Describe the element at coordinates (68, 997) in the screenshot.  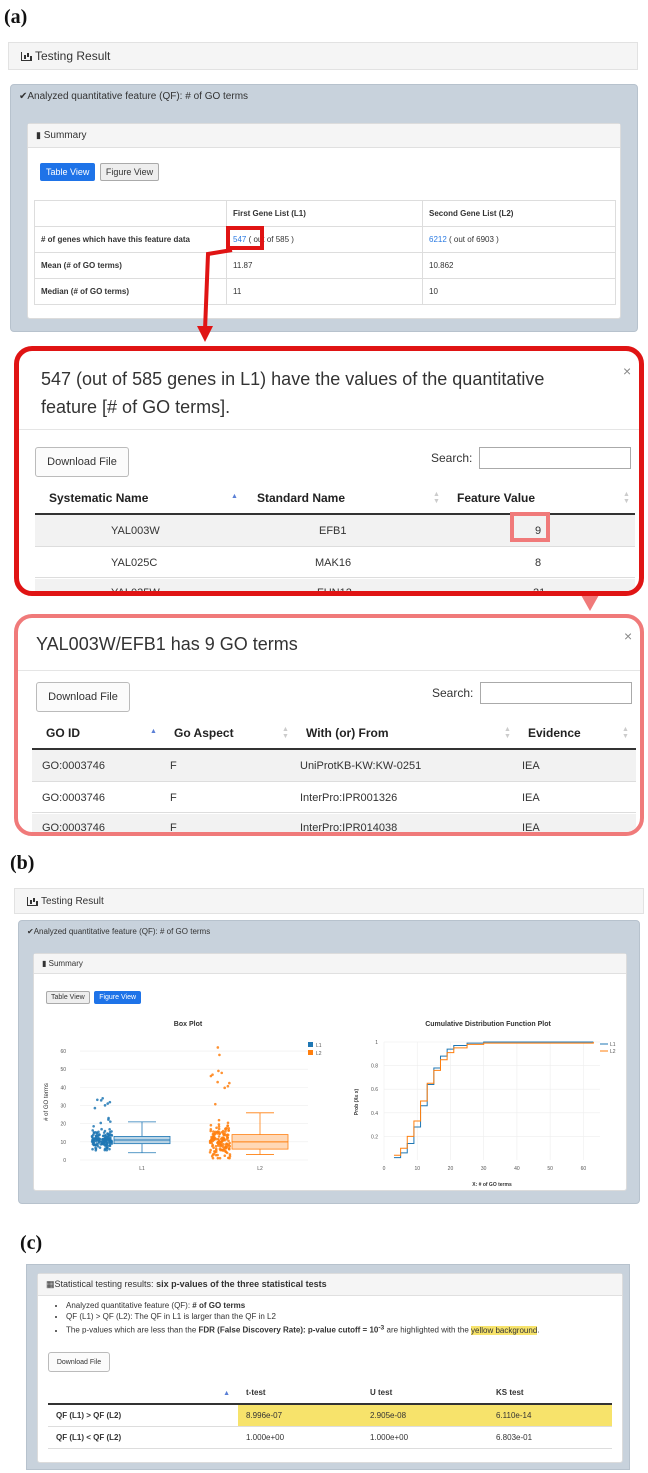
I see `table-view-button: Table View` at that location.